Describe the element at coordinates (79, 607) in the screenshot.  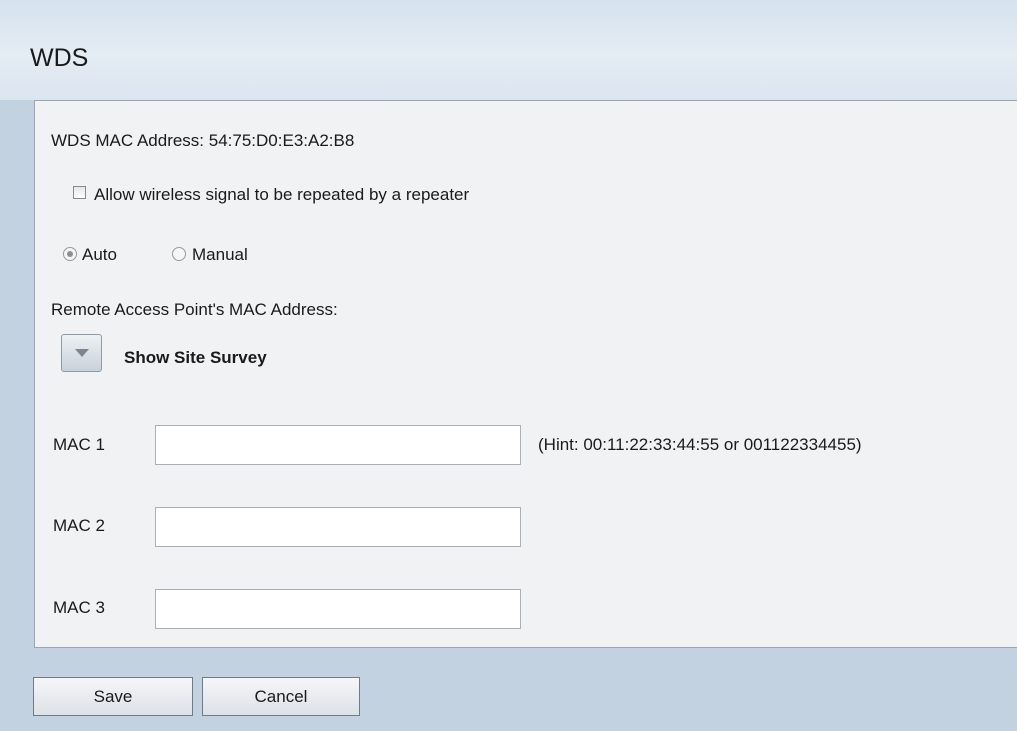
I see `mac-3-label: MAC 3` at that location.